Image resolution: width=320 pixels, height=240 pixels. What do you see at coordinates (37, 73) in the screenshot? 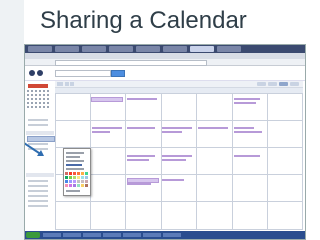
I see `calendar-logo-icon` at bounding box center [37, 73].